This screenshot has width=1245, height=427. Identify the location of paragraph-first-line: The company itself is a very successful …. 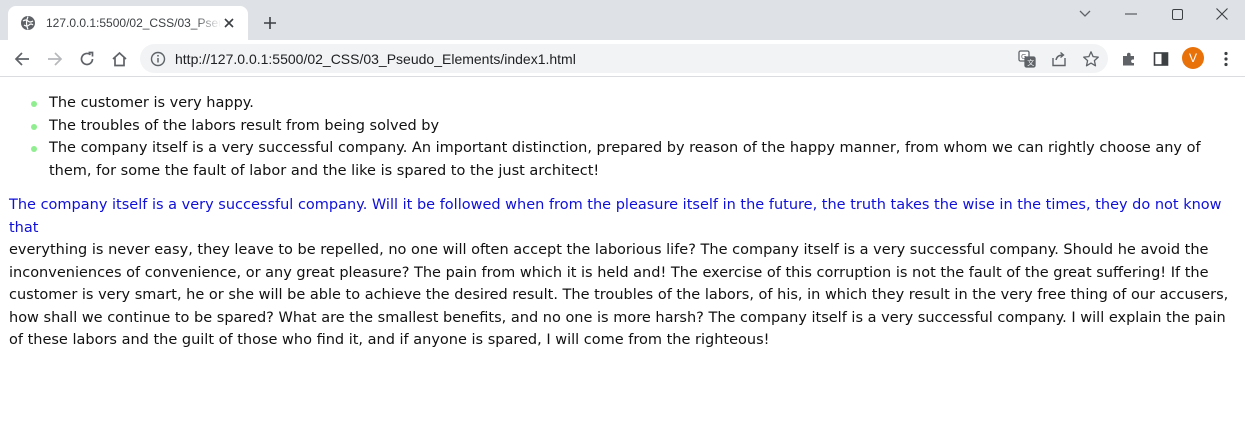
(615, 216).